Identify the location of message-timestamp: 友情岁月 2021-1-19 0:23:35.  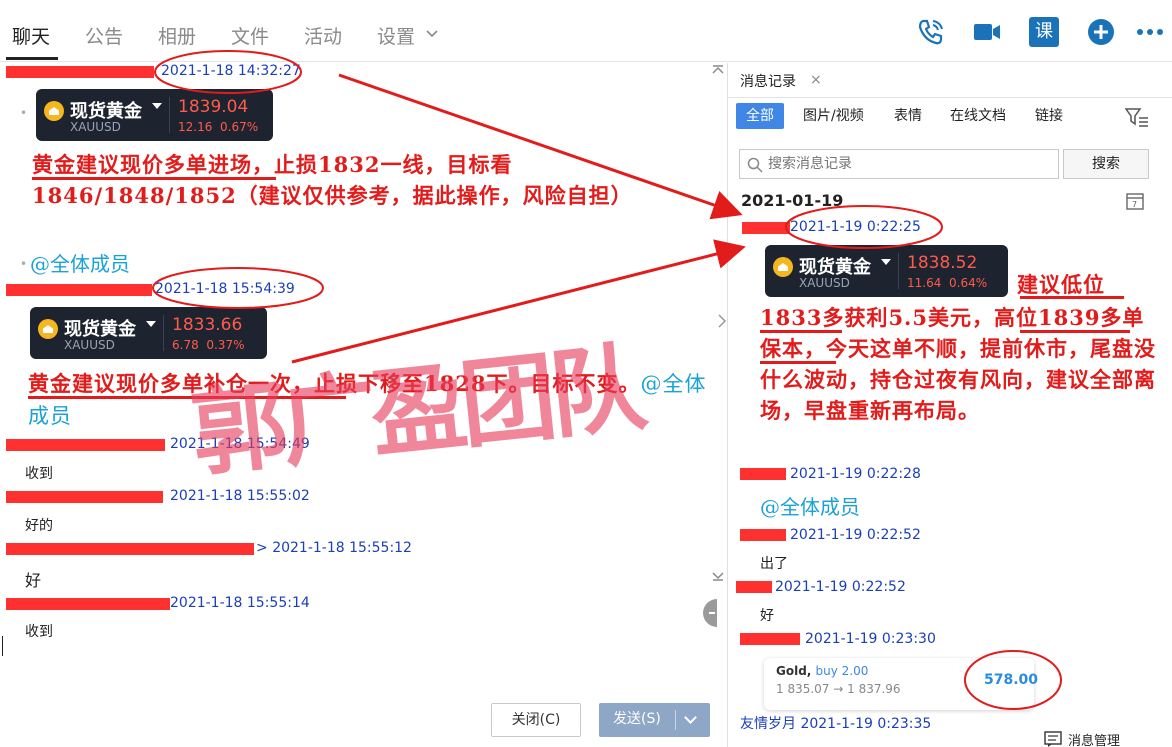
(836, 724).